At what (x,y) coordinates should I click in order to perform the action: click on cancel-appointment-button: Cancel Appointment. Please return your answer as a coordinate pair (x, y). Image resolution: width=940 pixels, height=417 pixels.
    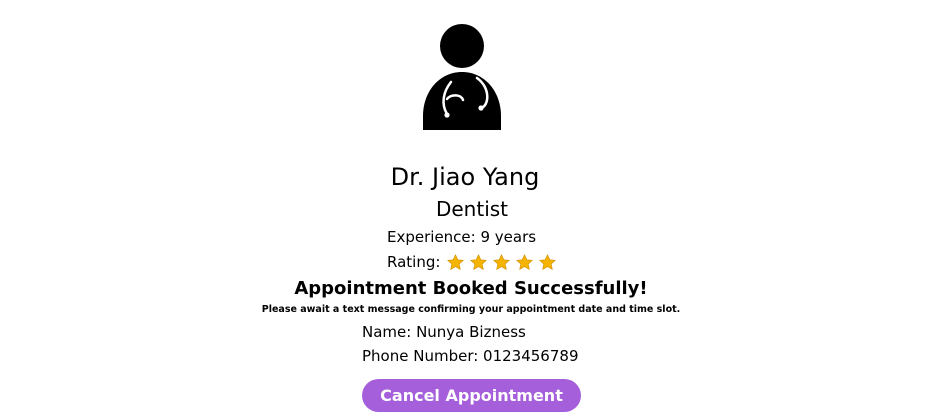
    Looking at the image, I should click on (471, 395).